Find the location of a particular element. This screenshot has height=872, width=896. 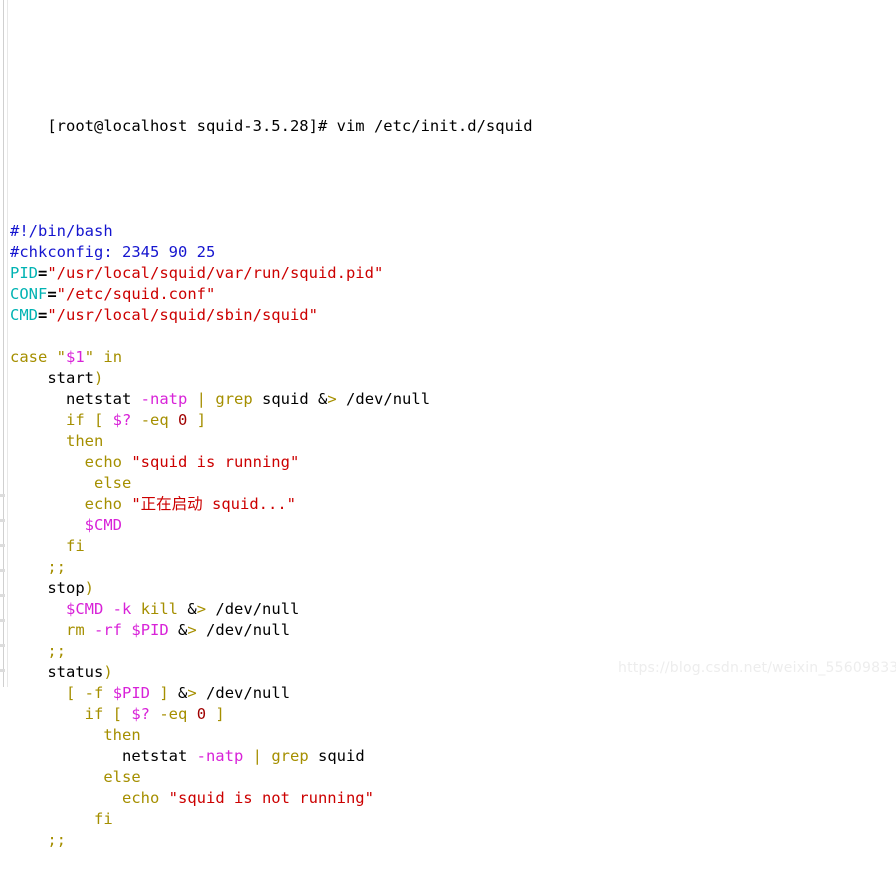

code-line: #!/bin/bash is located at coordinates (448, 231).